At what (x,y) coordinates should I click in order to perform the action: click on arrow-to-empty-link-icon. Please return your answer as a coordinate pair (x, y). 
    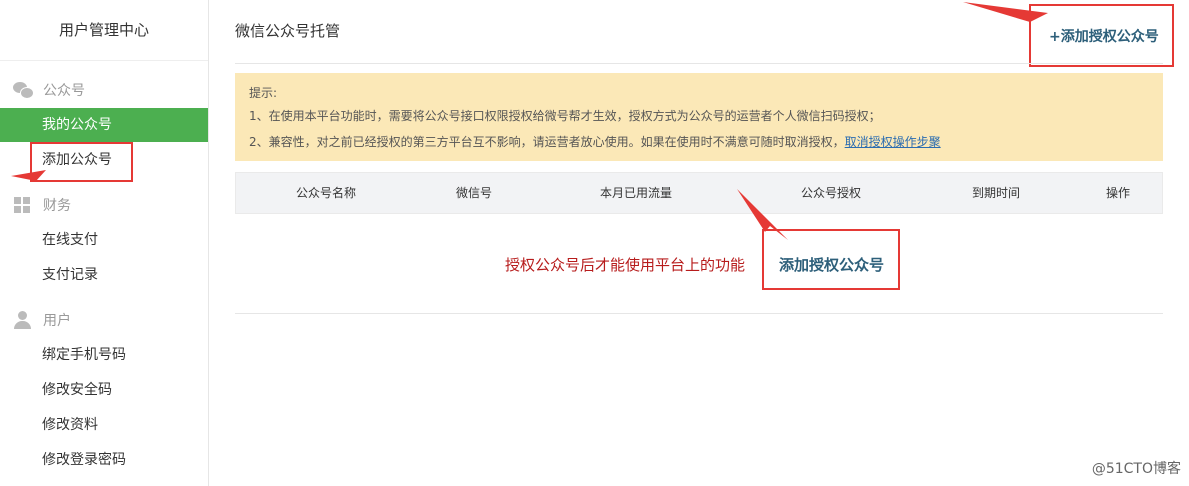
    Looking at the image, I should click on (762, 214).